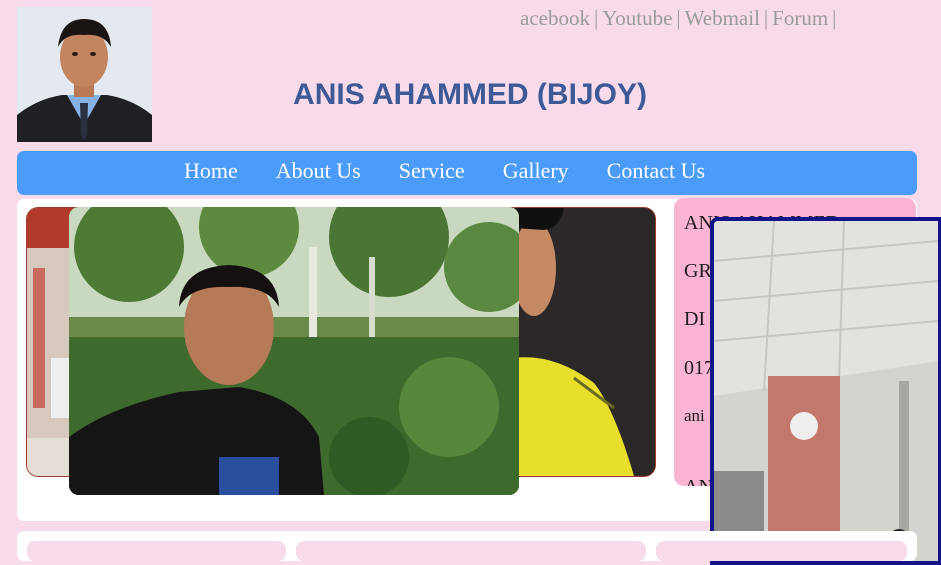 This screenshot has width=941, height=565. I want to click on info-line-3: DI, so click(695, 319).